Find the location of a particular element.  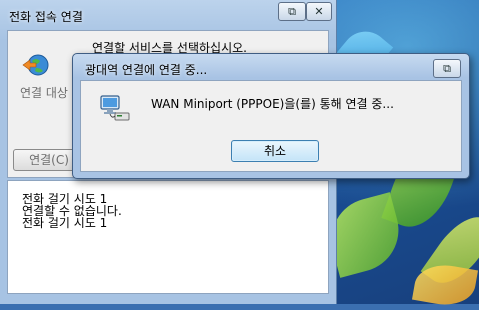

close-icon: ✕ is located at coordinates (319, 11).